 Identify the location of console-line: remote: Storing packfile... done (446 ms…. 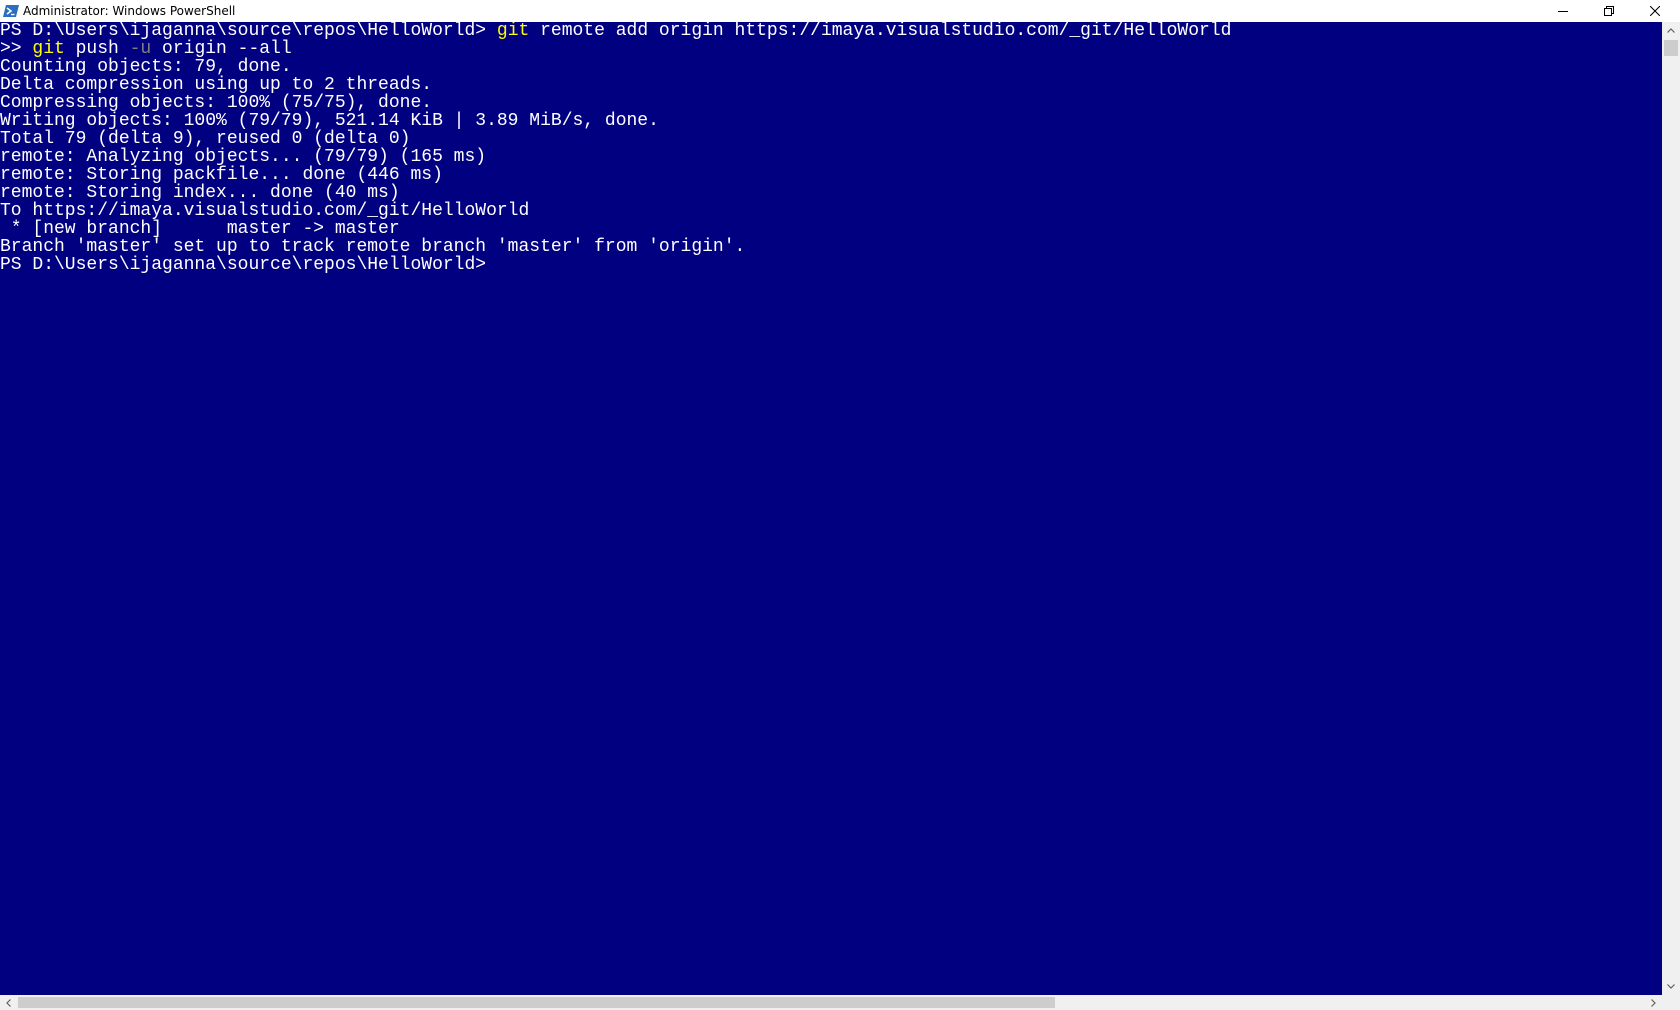
(221, 175).